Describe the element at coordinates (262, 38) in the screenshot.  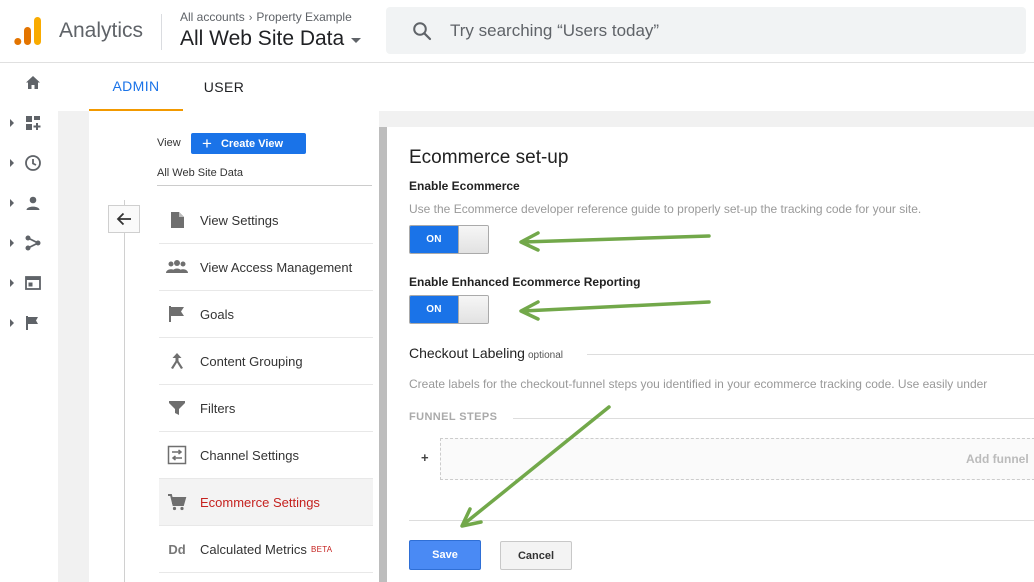
I see `property-view-name: All Web Site Data` at that location.